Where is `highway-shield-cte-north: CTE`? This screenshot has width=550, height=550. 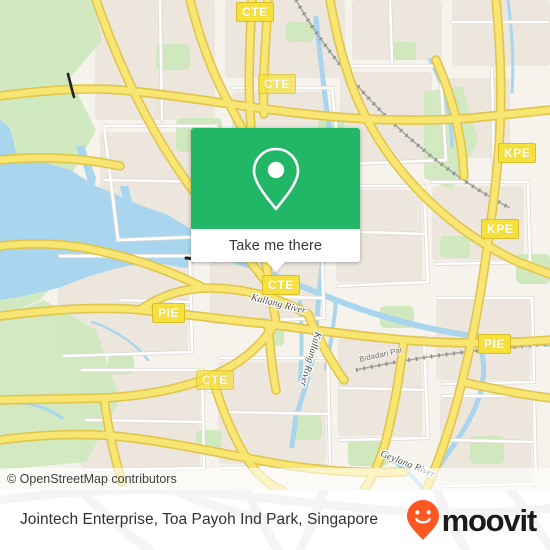
highway-shield-cte-north: CTE is located at coordinates (255, 12).